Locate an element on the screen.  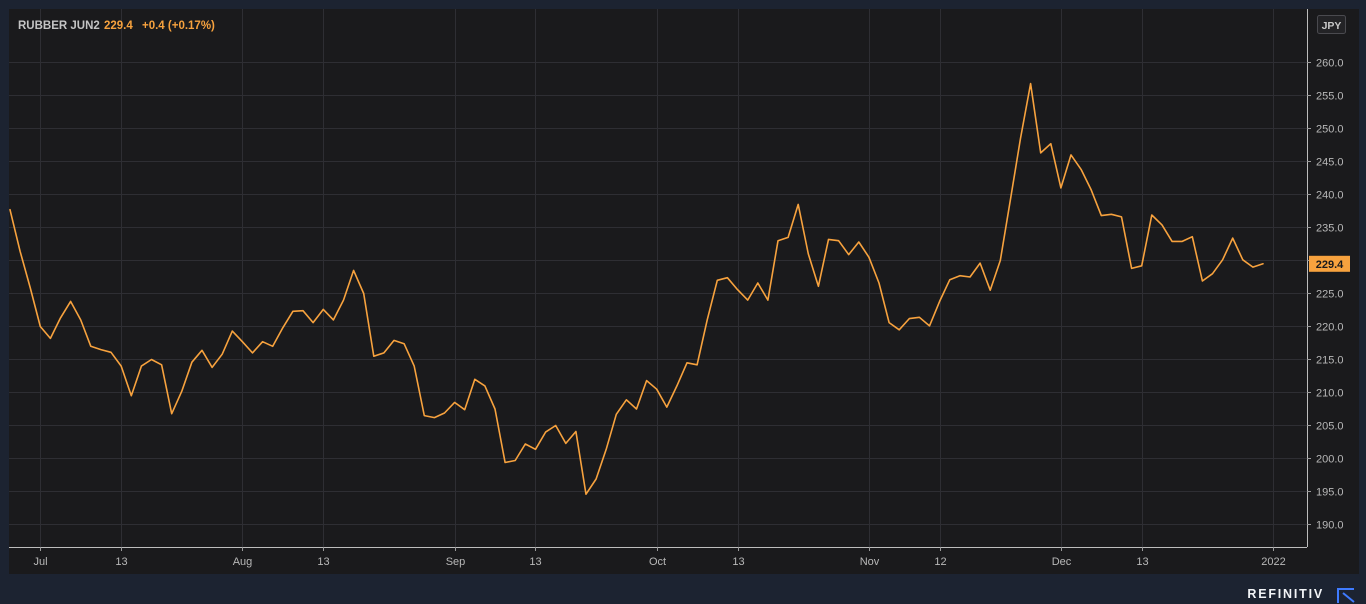
legend: RUBBER JUN2 229.4 +0.4 (+0.17%) is located at coordinates (116, 26).